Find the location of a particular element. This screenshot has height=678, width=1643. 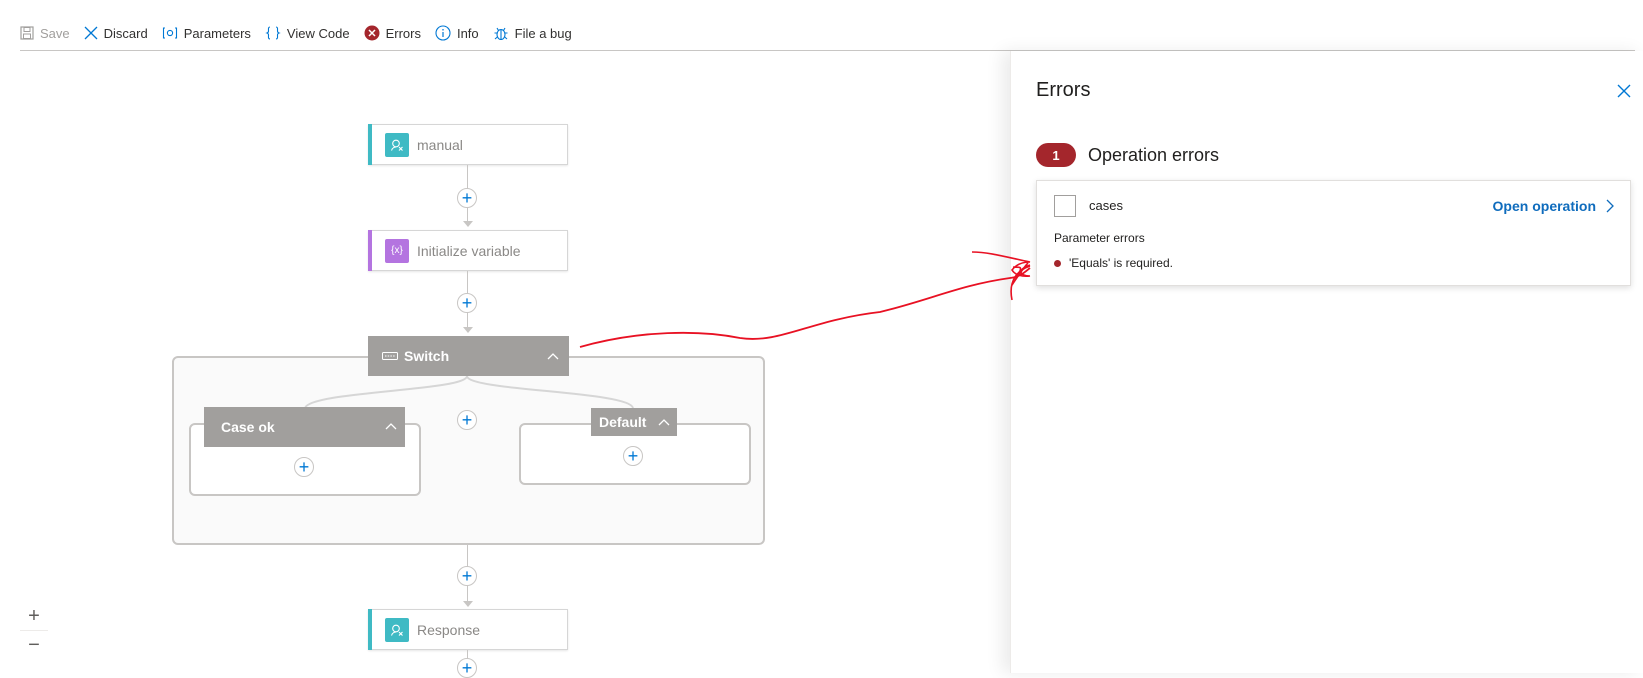

zoom-in-button: + is located at coordinates (34, 616).